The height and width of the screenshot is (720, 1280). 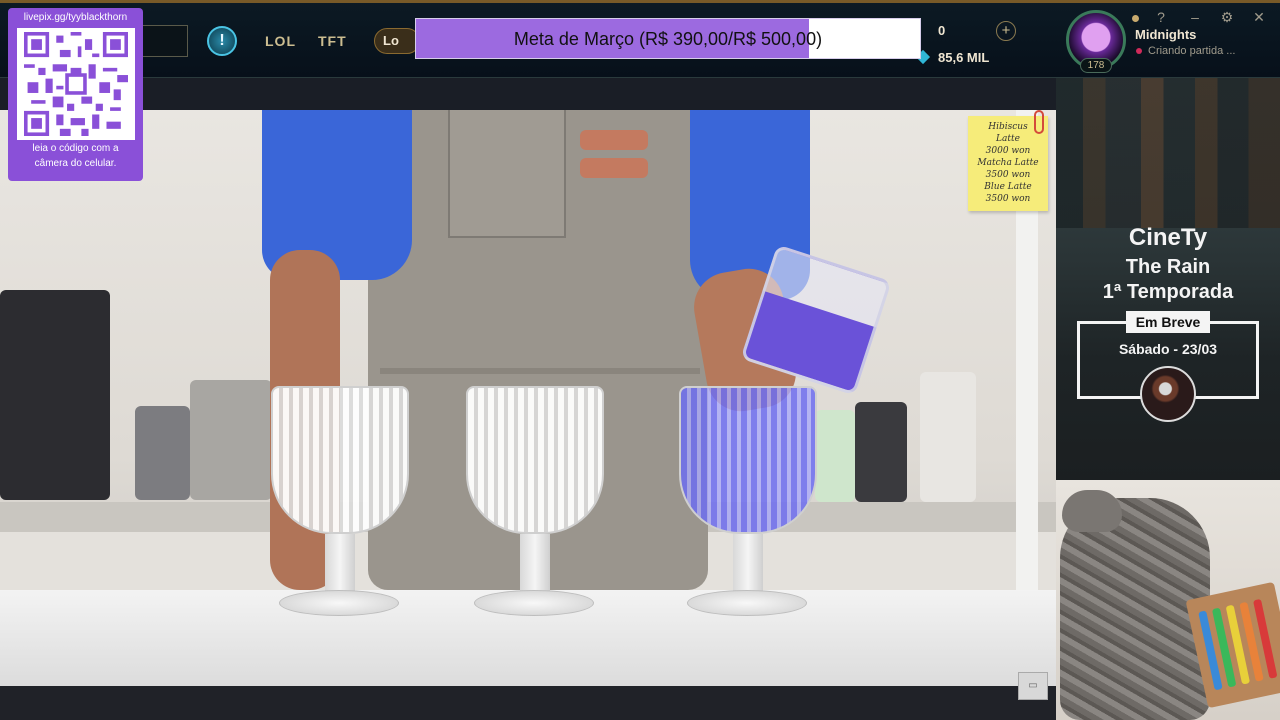 I want to click on streamer-avatar, so click(x=1168, y=394).